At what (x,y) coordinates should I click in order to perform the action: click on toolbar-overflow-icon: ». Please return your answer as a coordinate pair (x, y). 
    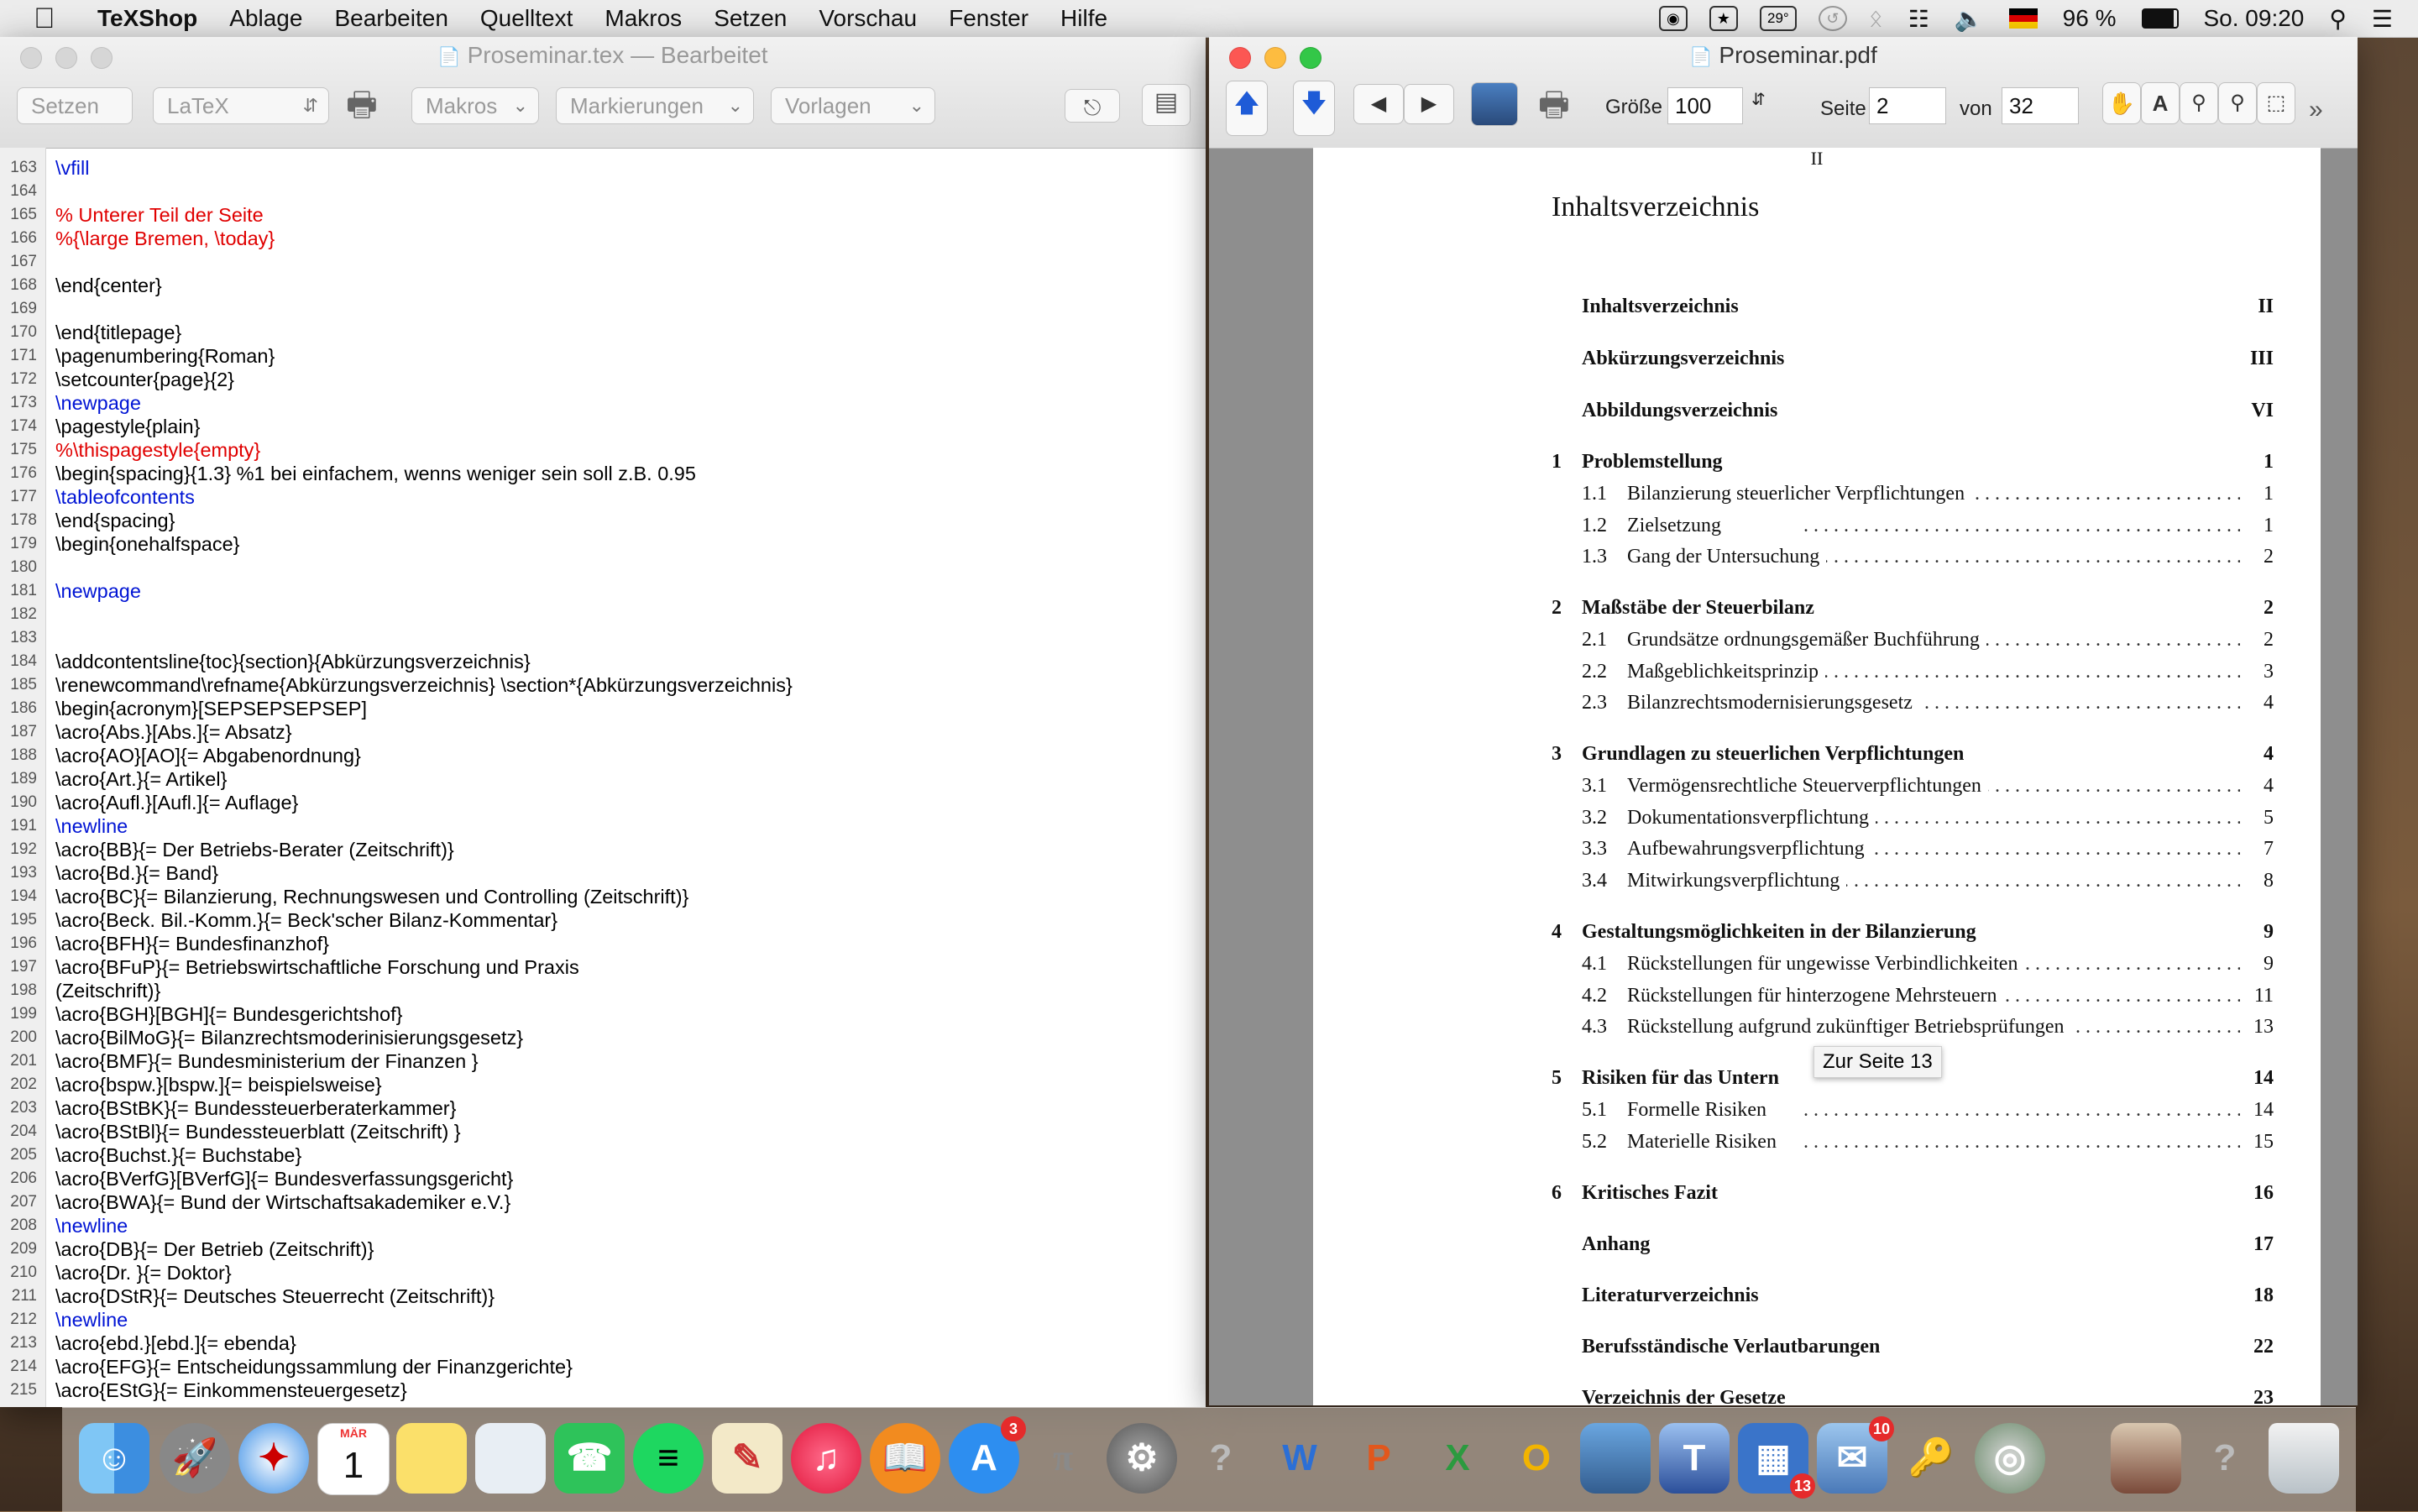
    Looking at the image, I should click on (2316, 110).